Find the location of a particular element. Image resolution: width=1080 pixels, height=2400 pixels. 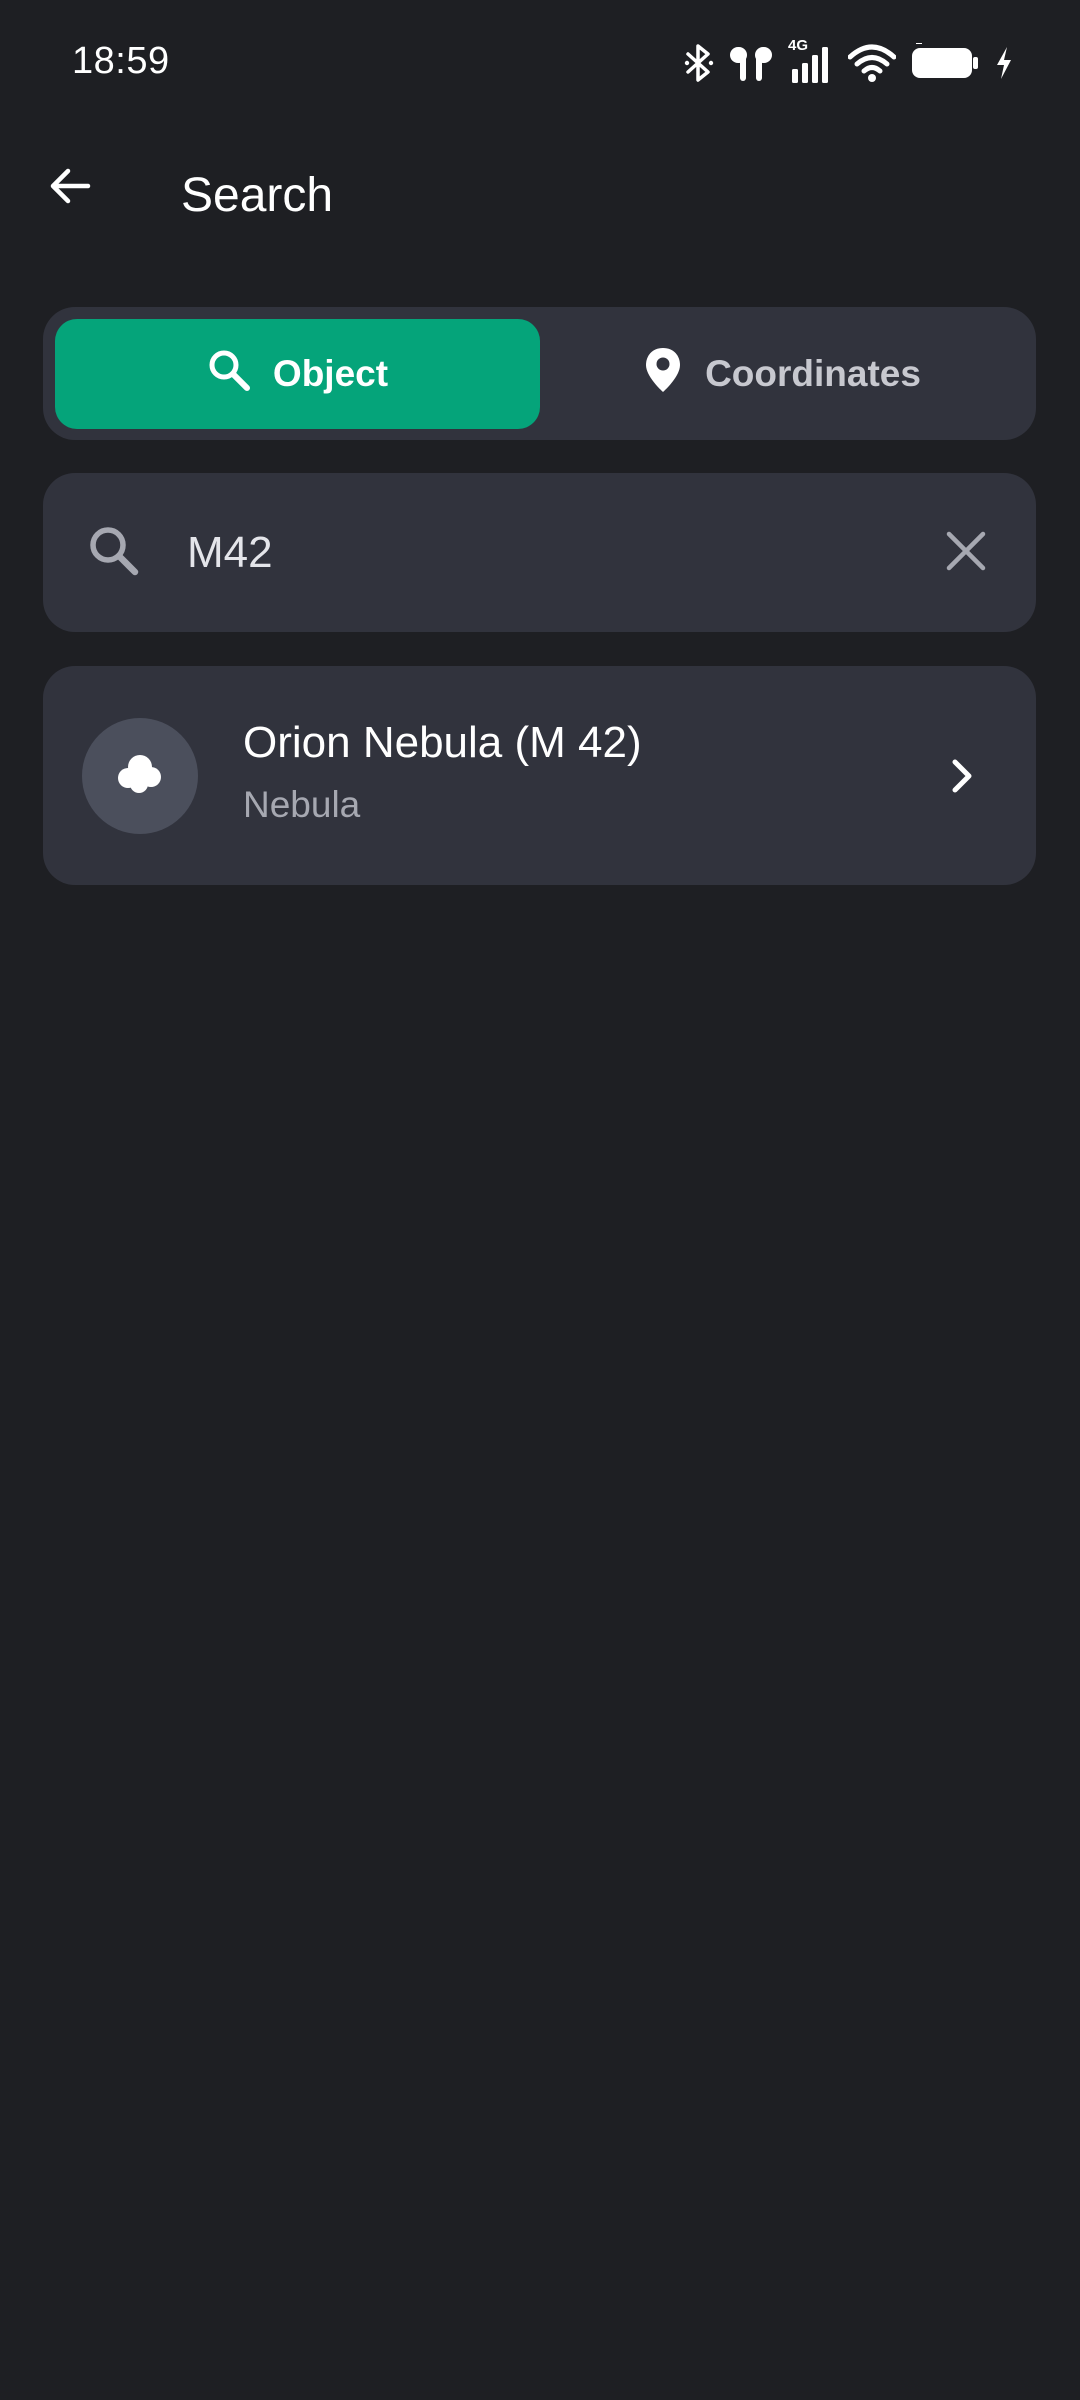

arrow-left-icon is located at coordinates (70, 188).